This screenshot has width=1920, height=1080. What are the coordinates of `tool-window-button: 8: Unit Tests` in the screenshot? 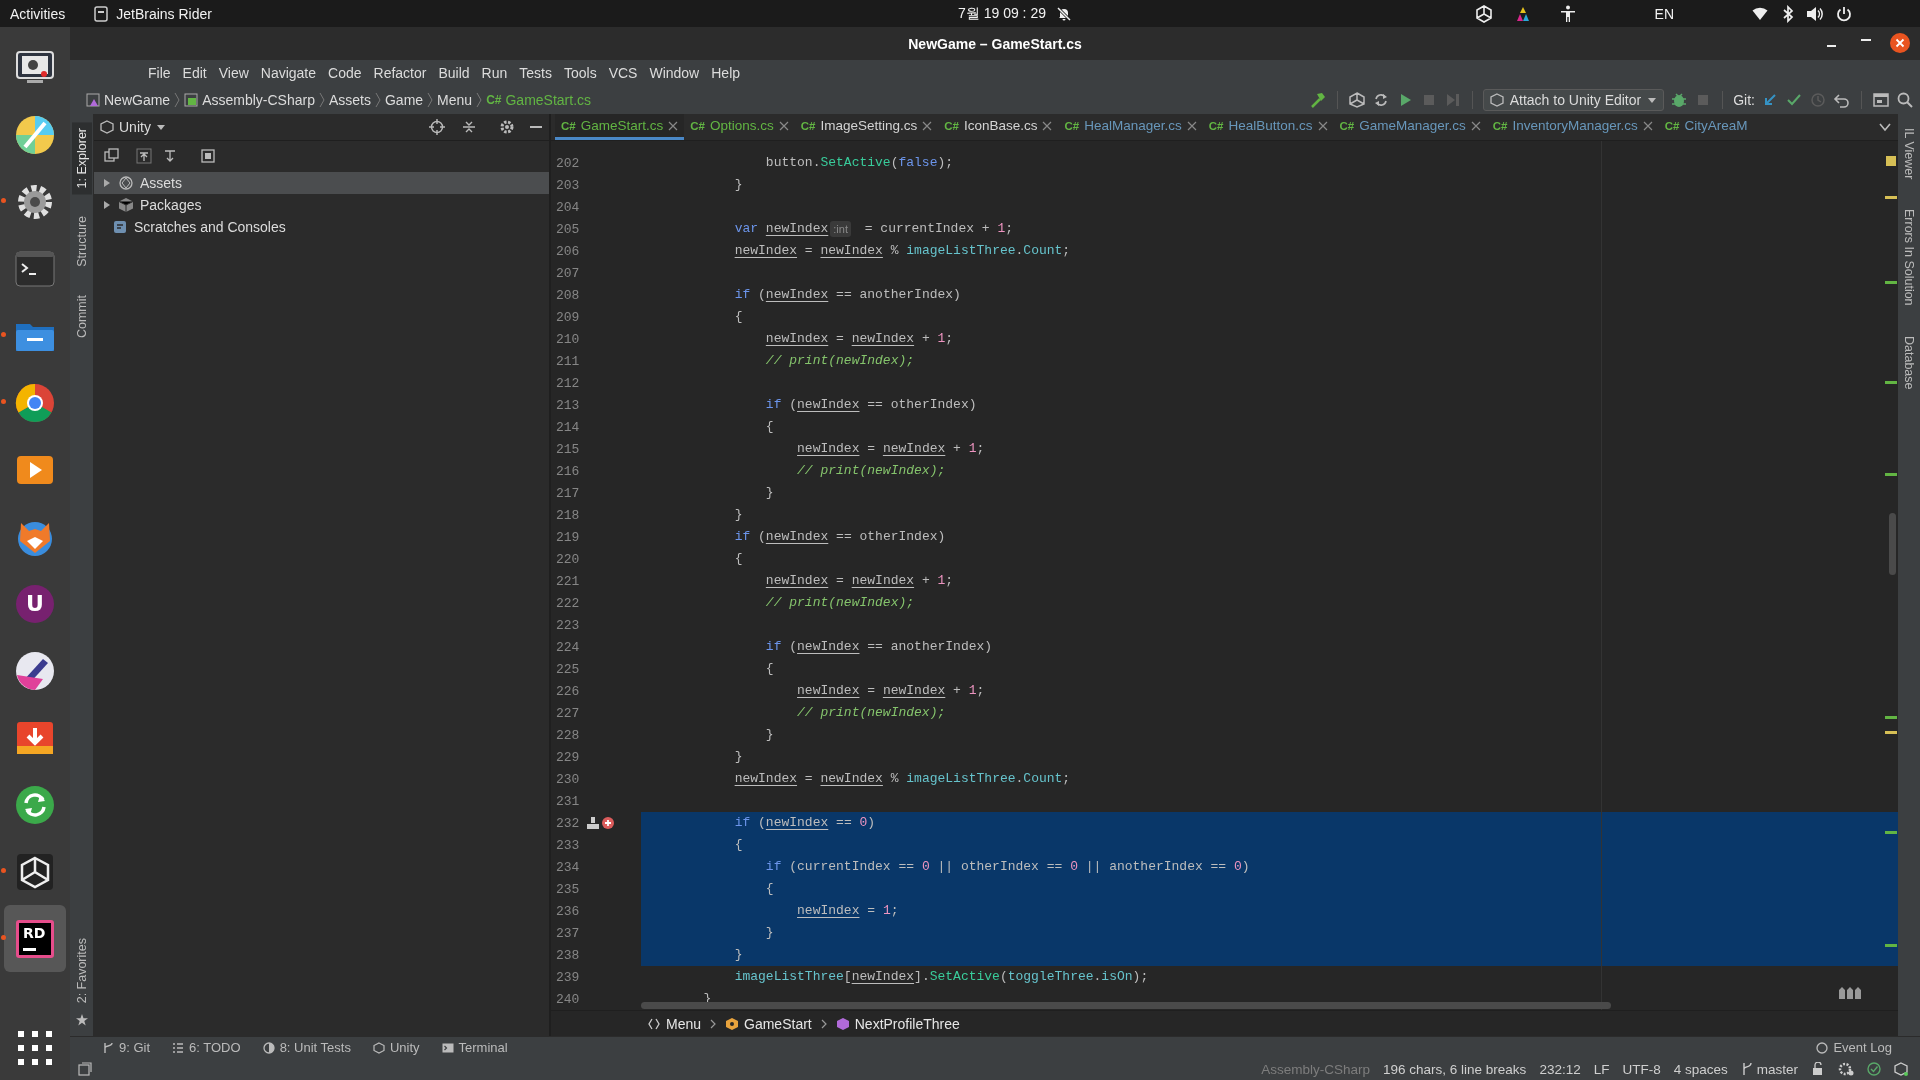 It's located at (306, 1047).